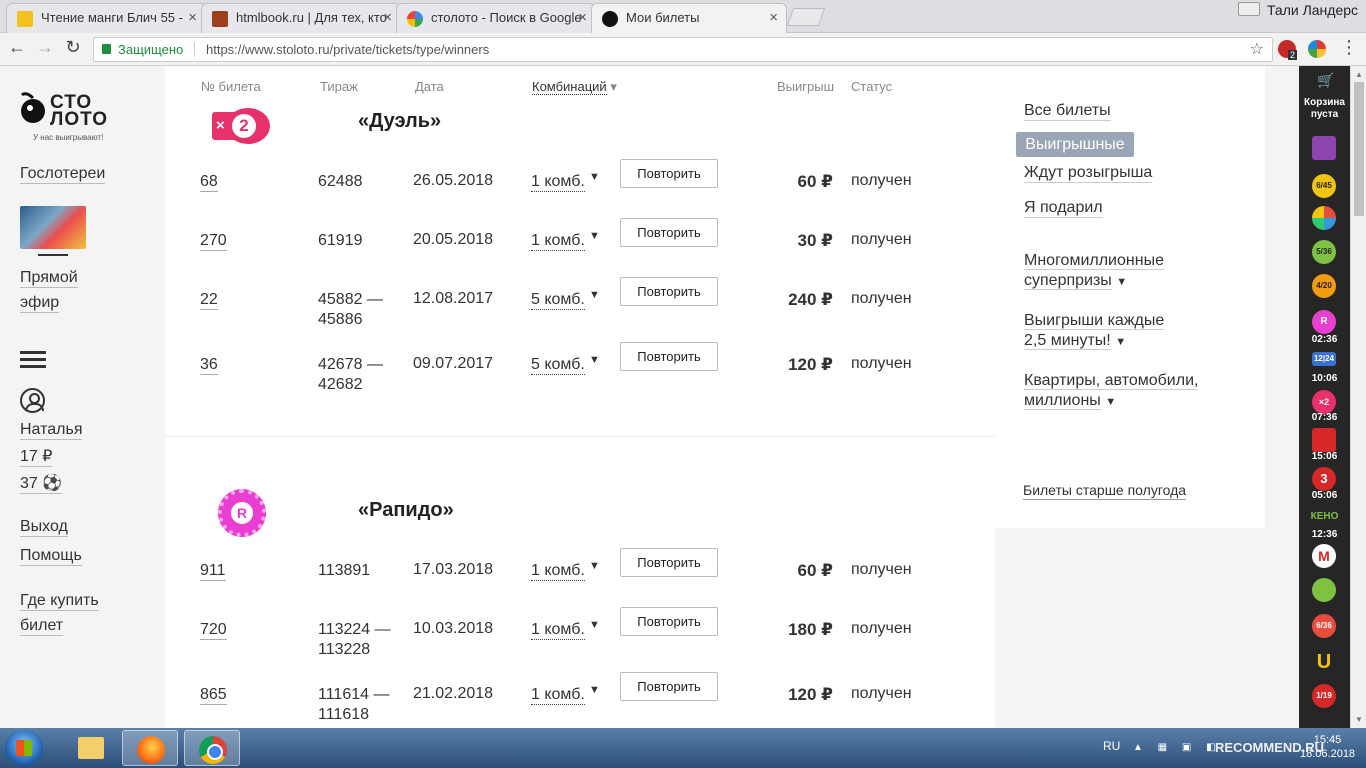 This screenshot has width=1366, height=768. What do you see at coordinates (1111, 391) in the screenshot?
I see `apartments-cars-dropdown: Квартиры, автомобили, миллионы ▼` at bounding box center [1111, 391].